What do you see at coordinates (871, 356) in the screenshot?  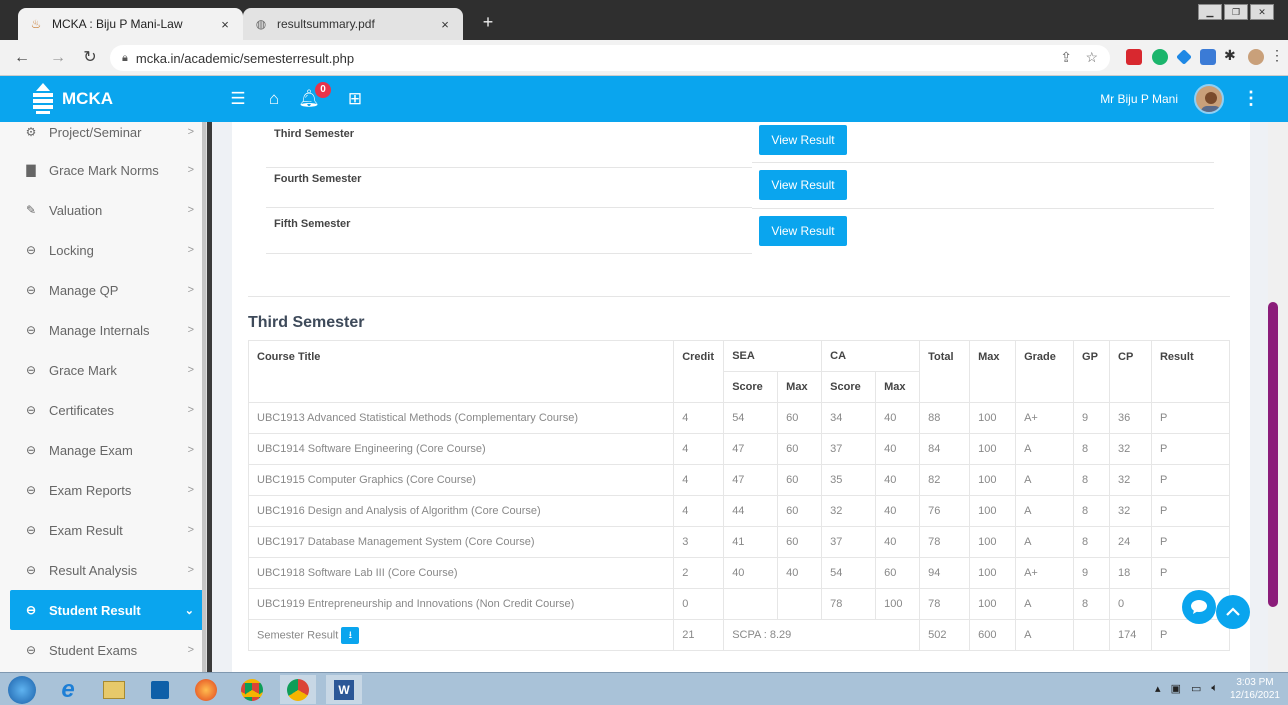 I see `col-ca: CA` at bounding box center [871, 356].